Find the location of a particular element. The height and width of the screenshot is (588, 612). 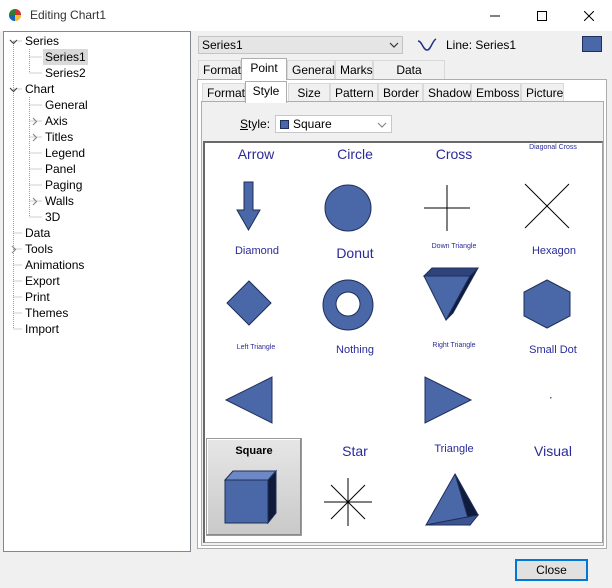

tab-style: Style is located at coordinates (266, 92).